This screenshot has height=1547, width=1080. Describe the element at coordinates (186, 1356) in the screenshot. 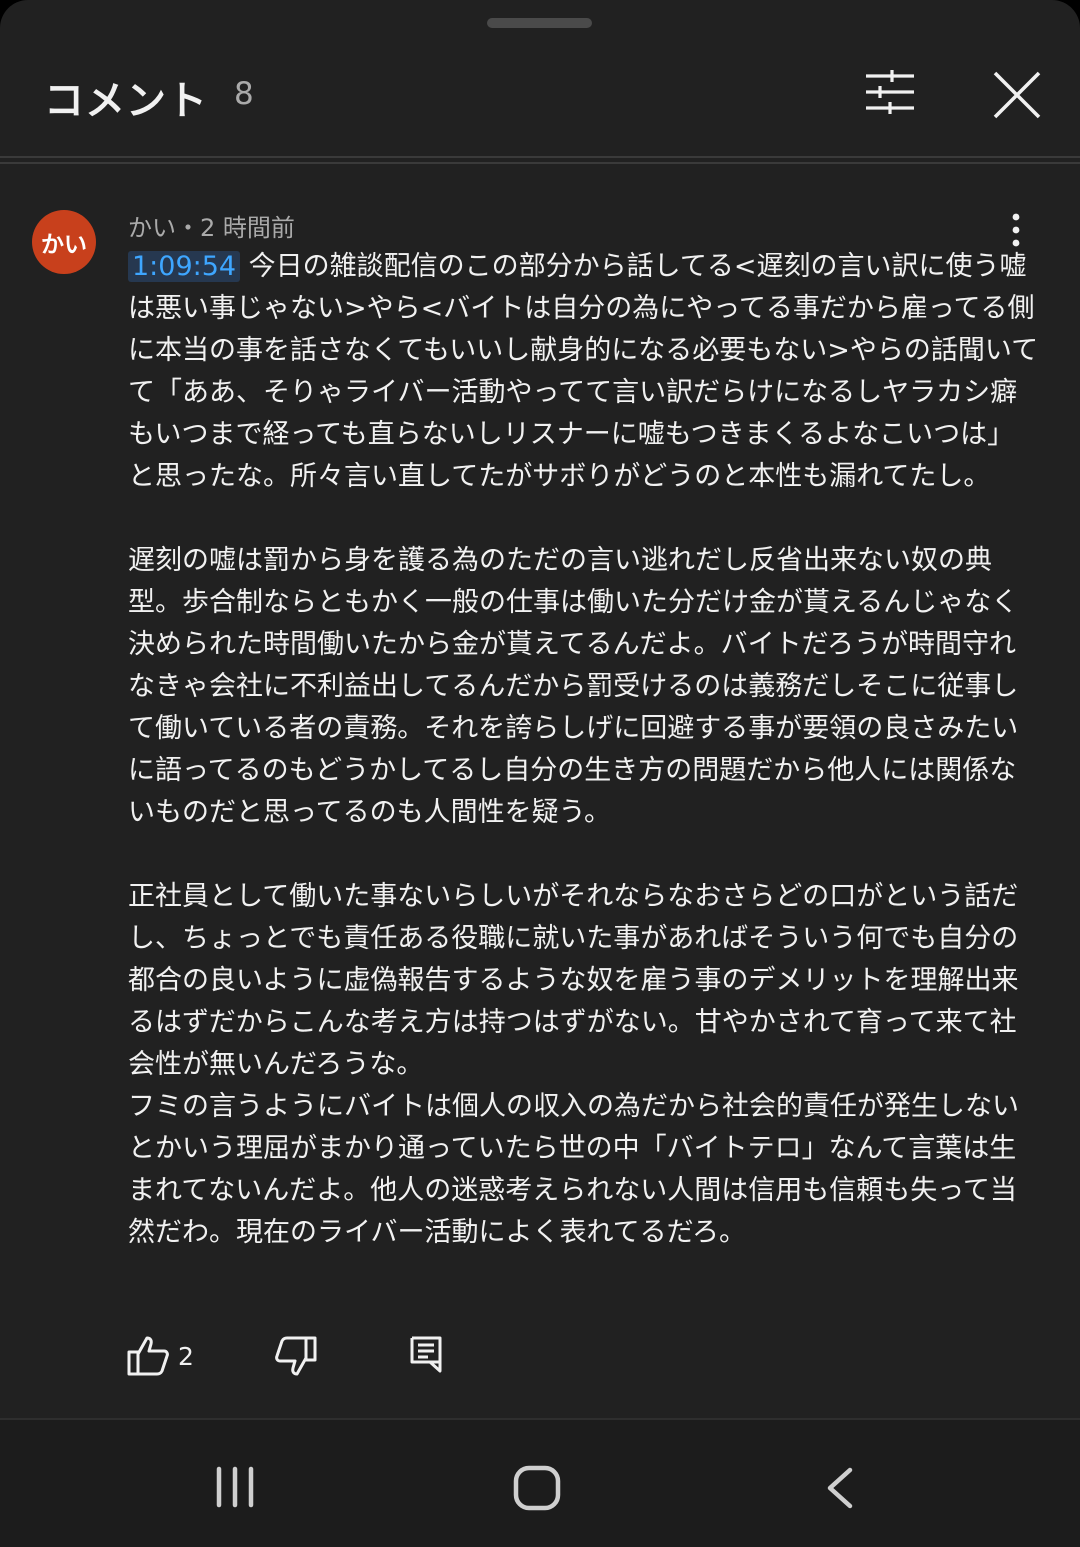

I see `like-count: 2` at that location.